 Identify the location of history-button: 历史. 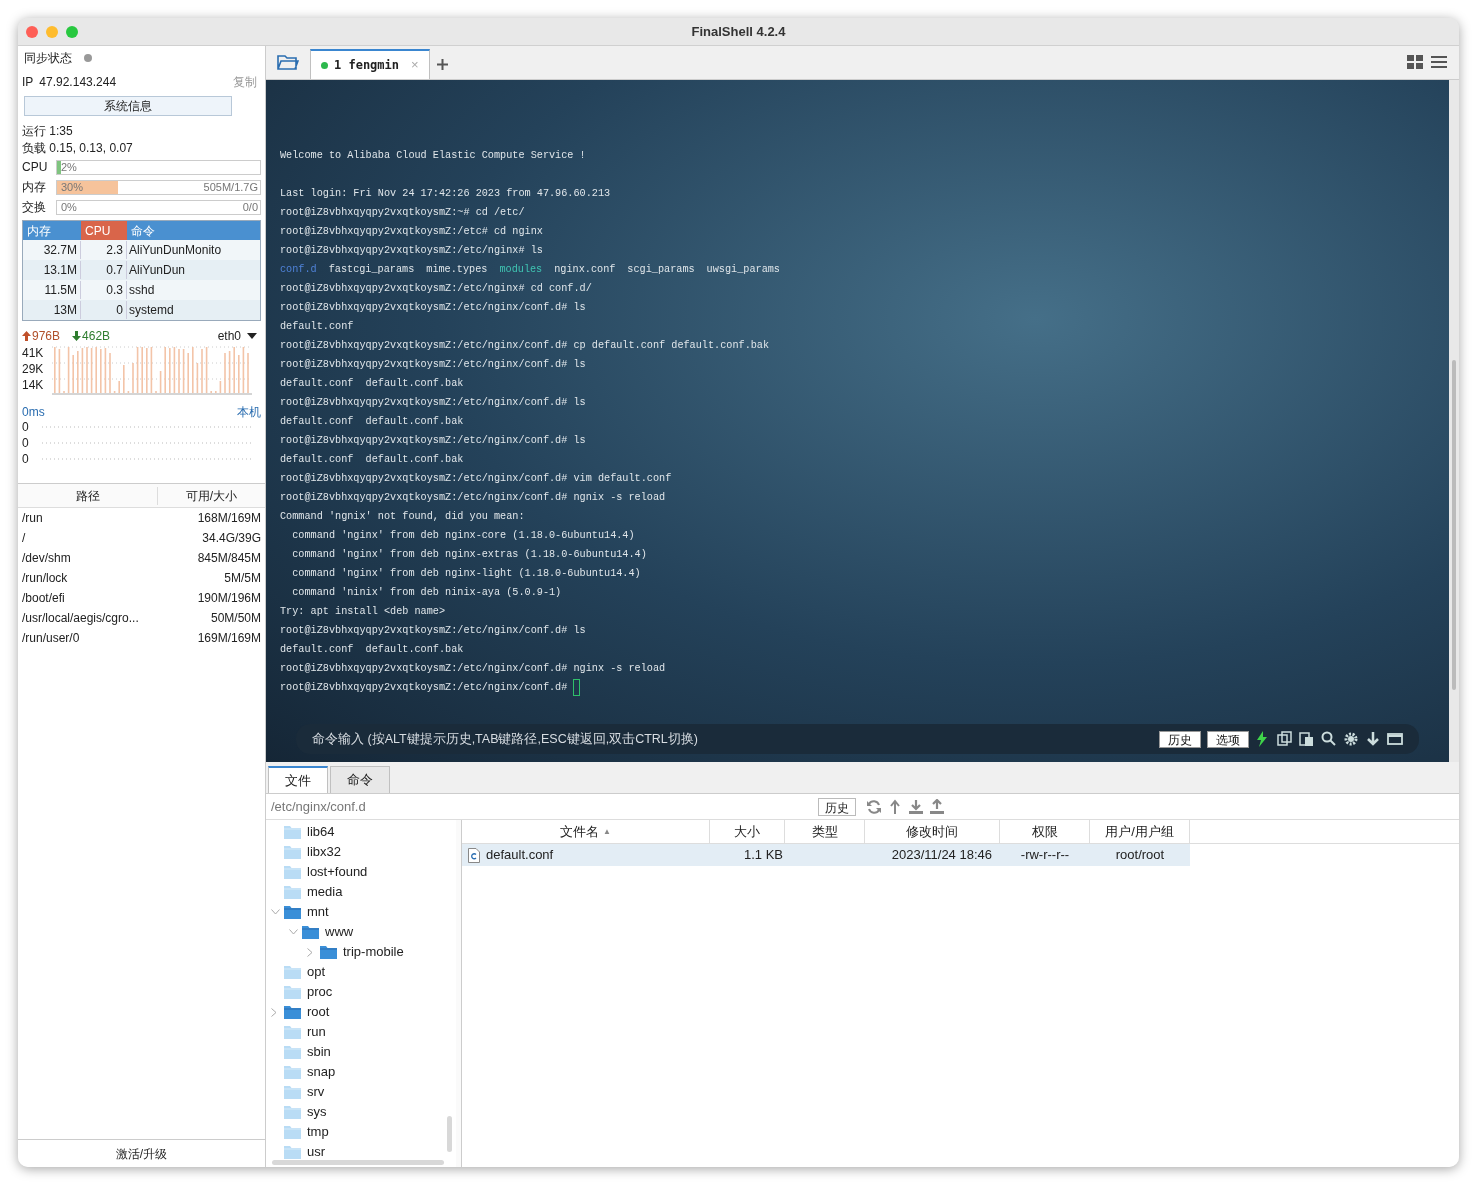
(837, 806).